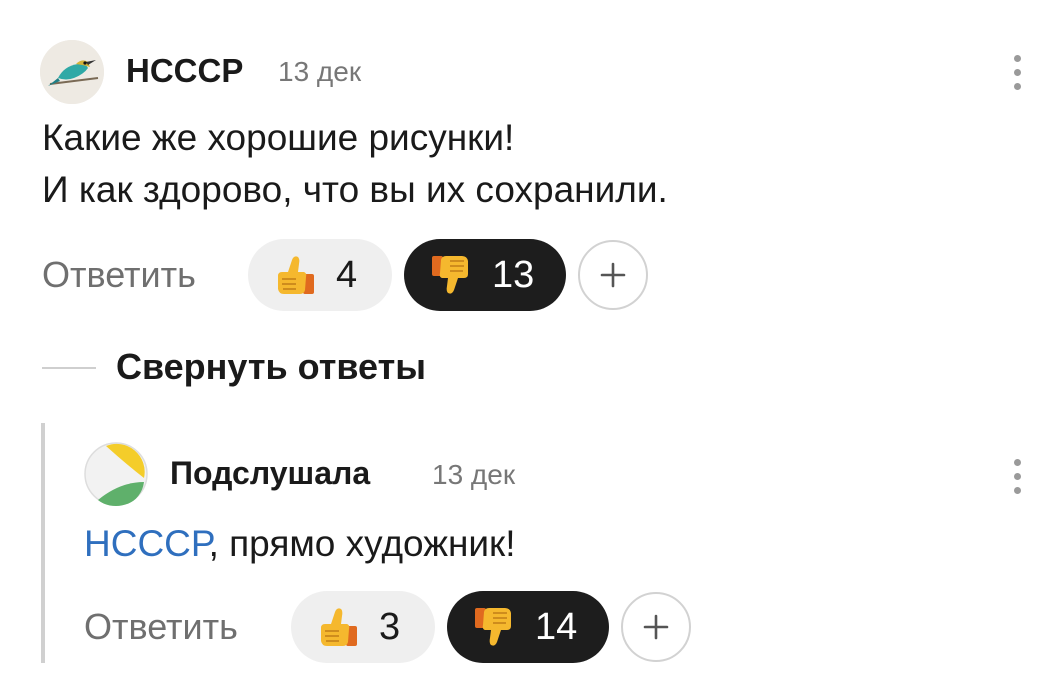 This screenshot has height=696, width=1057. What do you see at coordinates (556, 626) in the screenshot?
I see `reply-dislike-count: 14` at bounding box center [556, 626].